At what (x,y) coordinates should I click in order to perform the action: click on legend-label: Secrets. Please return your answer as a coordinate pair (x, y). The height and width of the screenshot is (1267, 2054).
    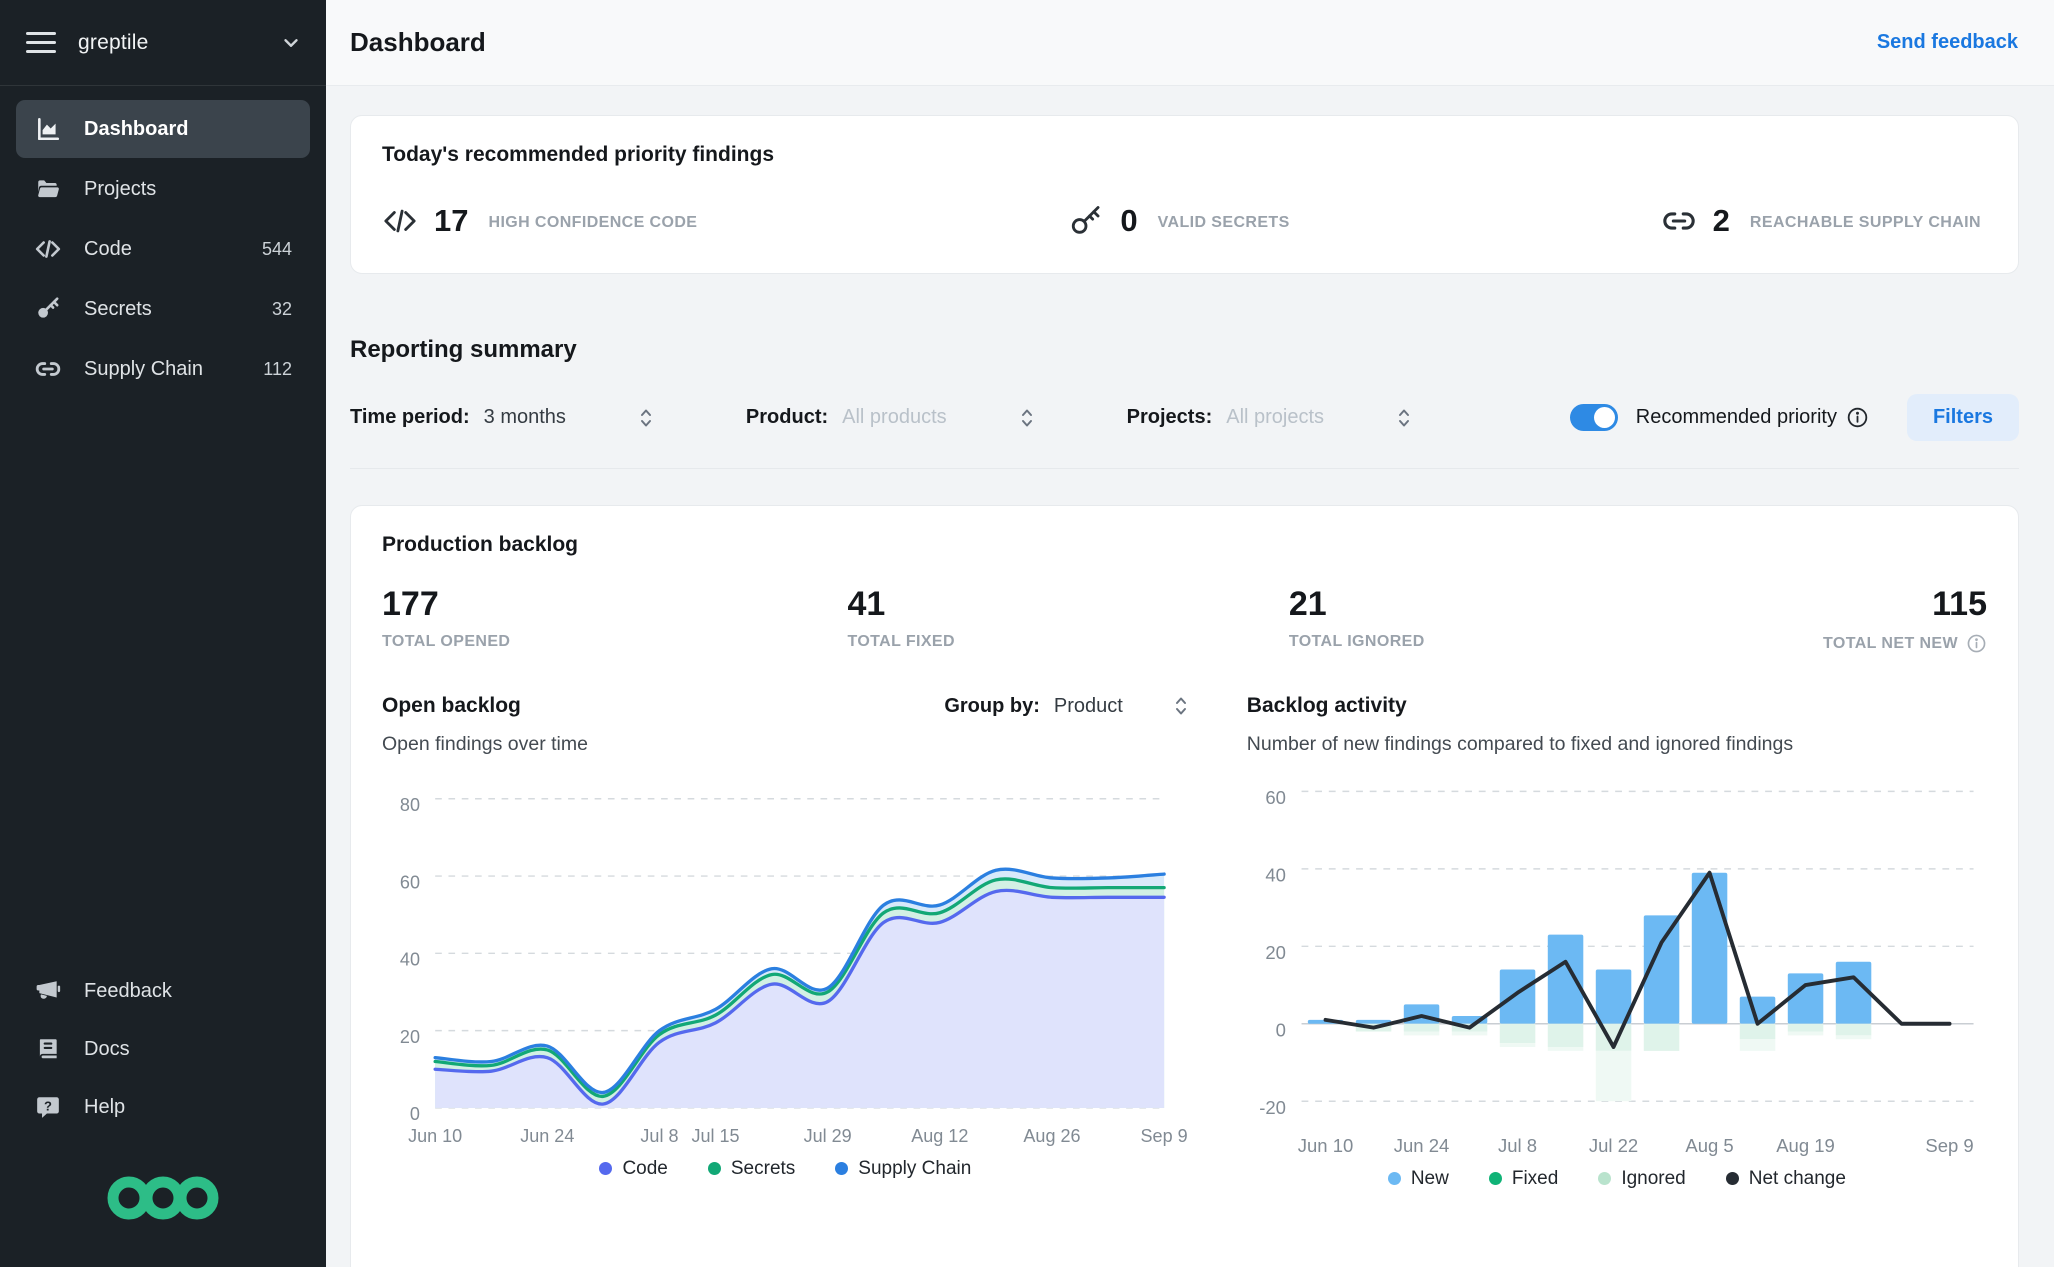
    Looking at the image, I should click on (763, 1168).